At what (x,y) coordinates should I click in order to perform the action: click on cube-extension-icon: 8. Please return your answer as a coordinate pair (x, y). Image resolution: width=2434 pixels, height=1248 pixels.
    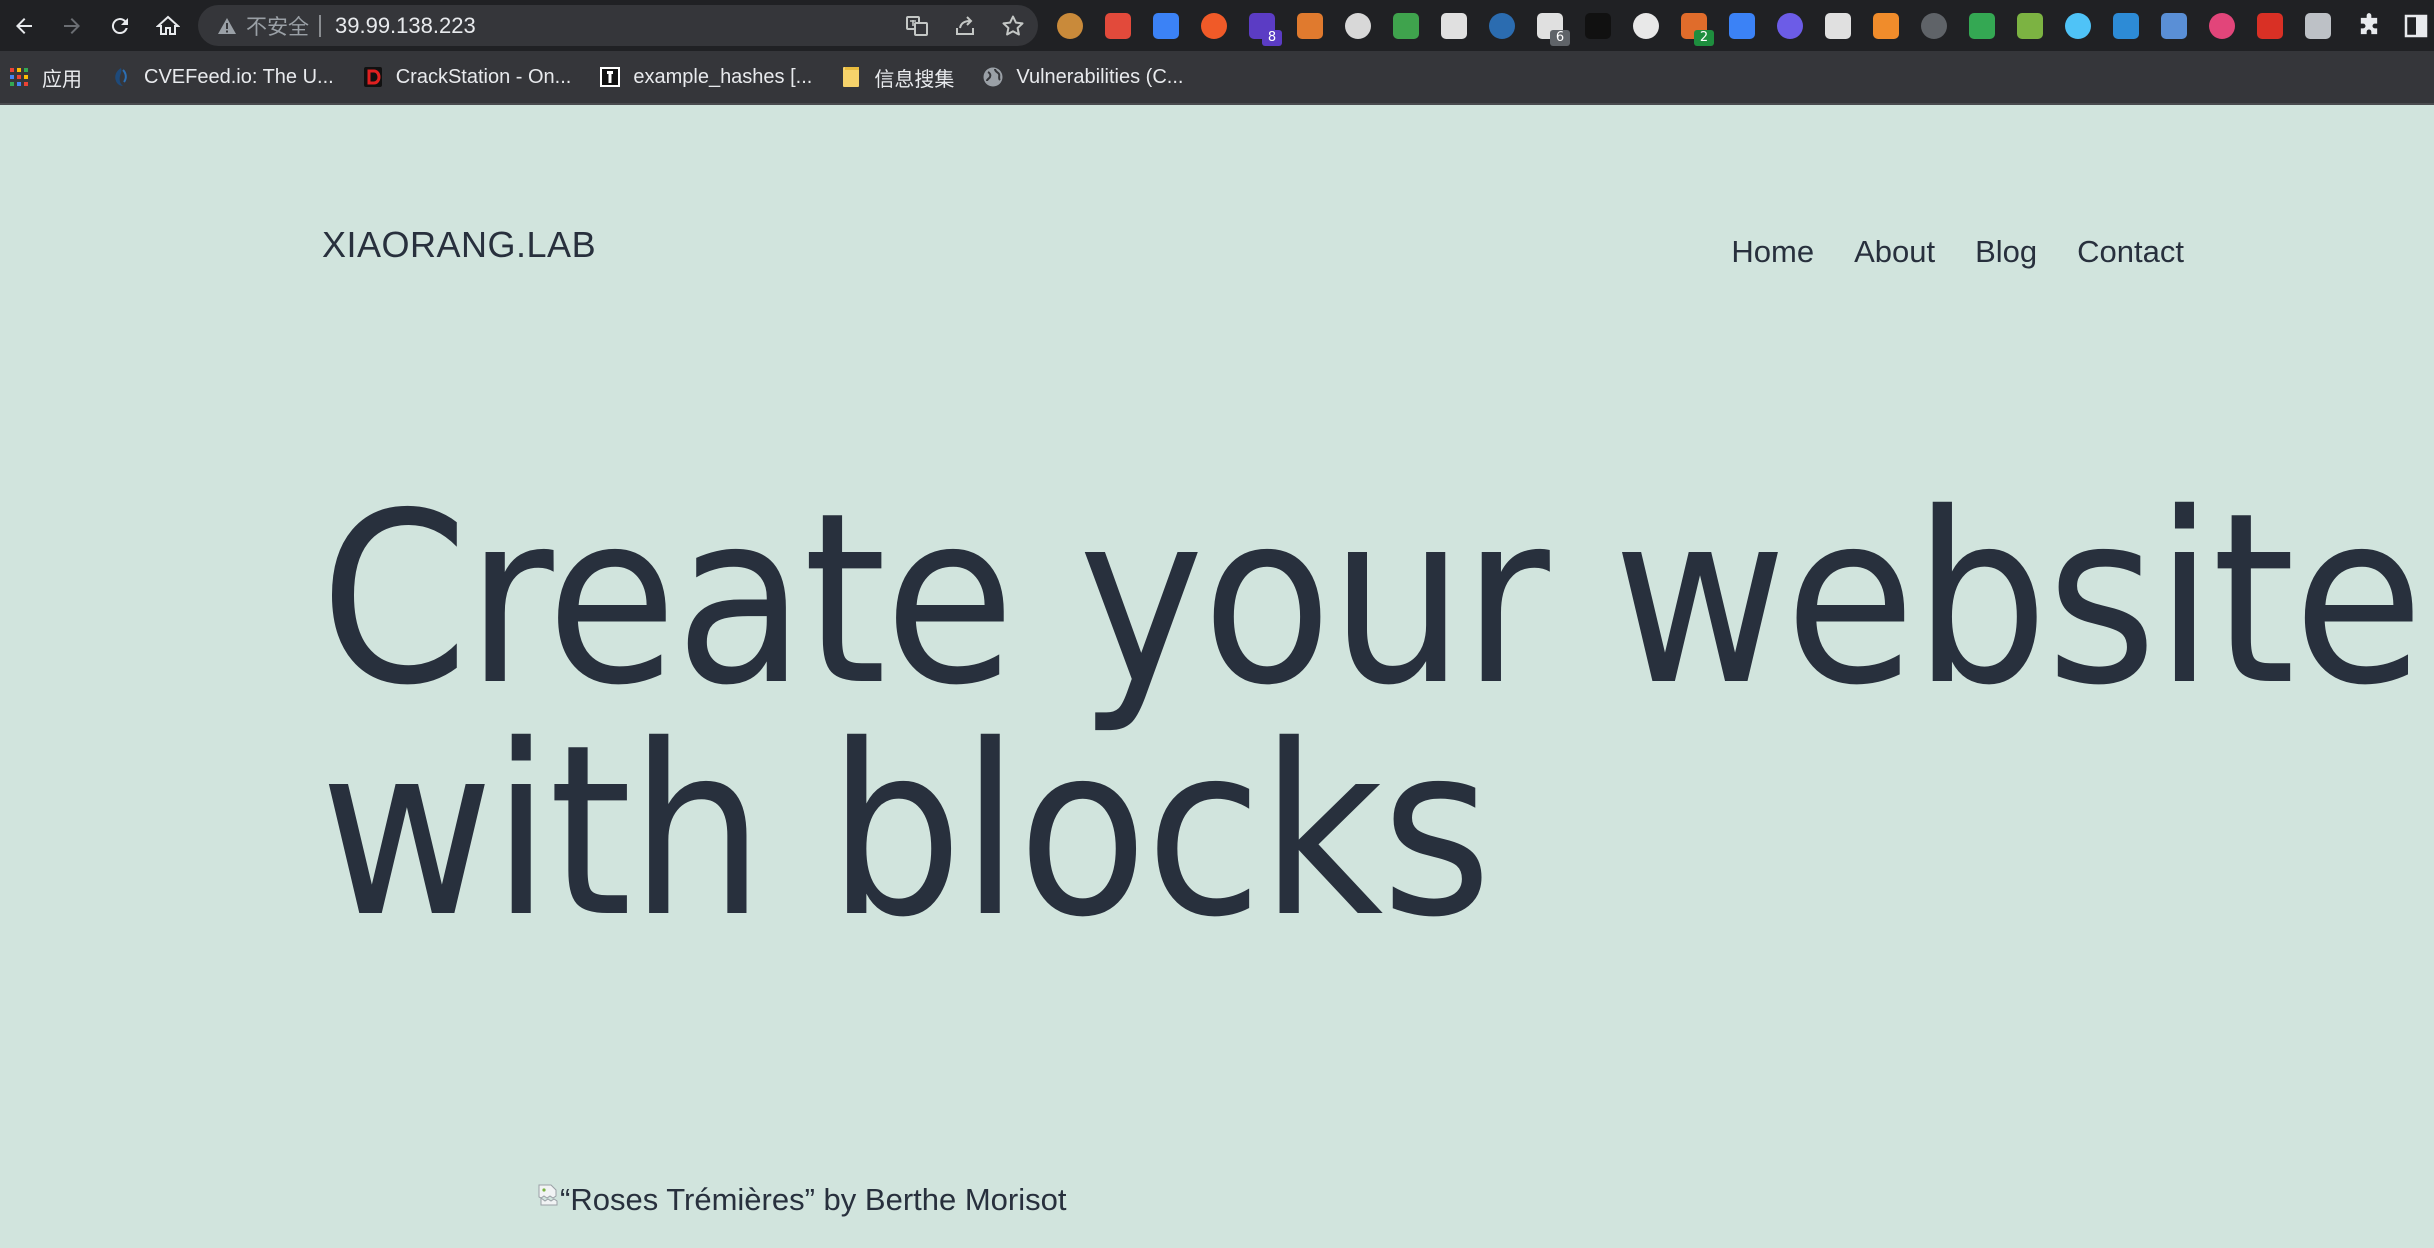
    Looking at the image, I should click on (1265, 29).